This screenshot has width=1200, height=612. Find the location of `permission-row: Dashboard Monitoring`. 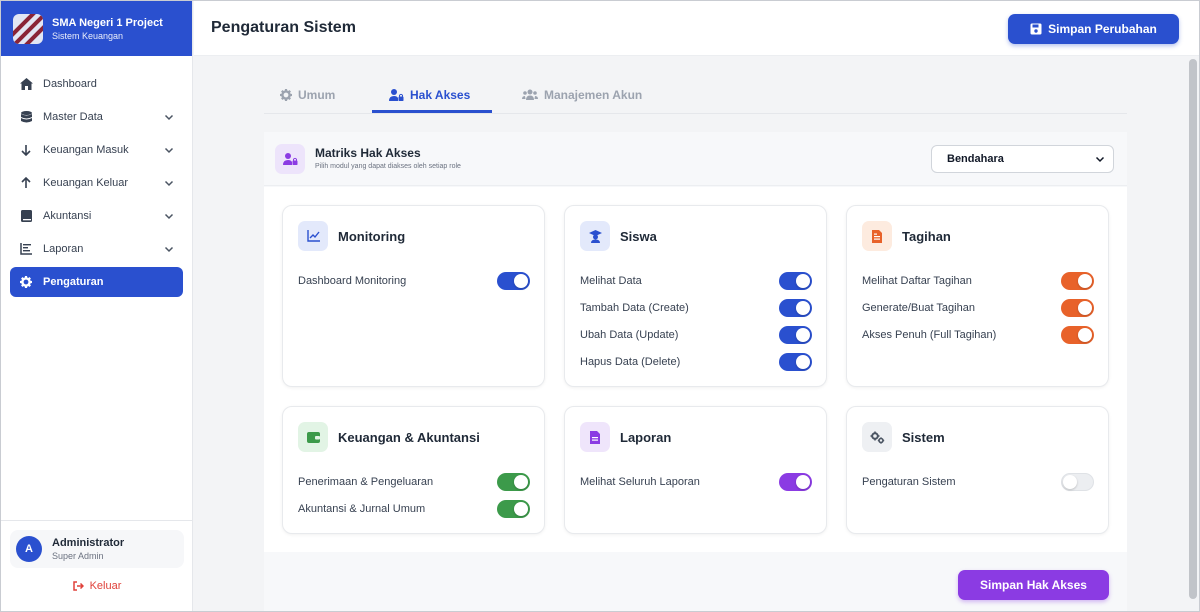

permission-row: Dashboard Monitoring is located at coordinates (414, 281).